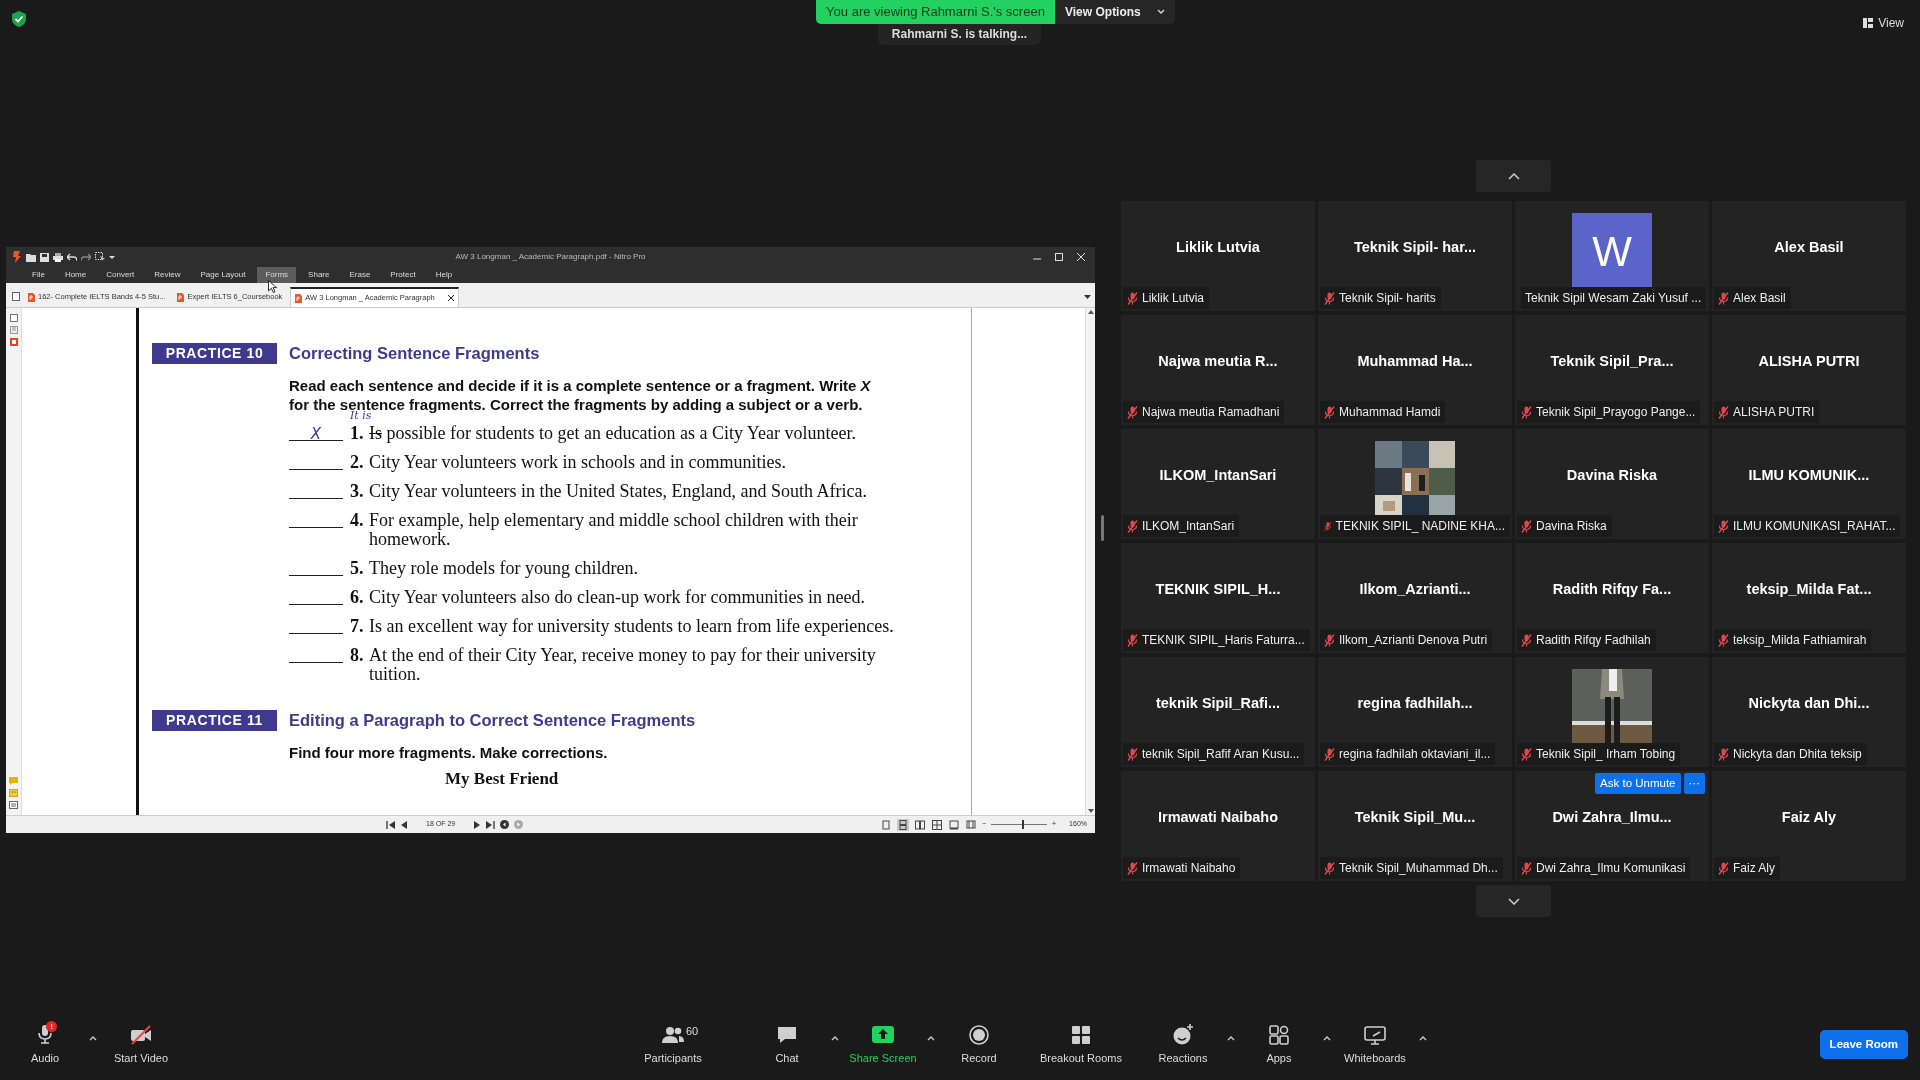  What do you see at coordinates (1189, 868) in the screenshot?
I see `participant-name: Irmawati Naibaho` at bounding box center [1189, 868].